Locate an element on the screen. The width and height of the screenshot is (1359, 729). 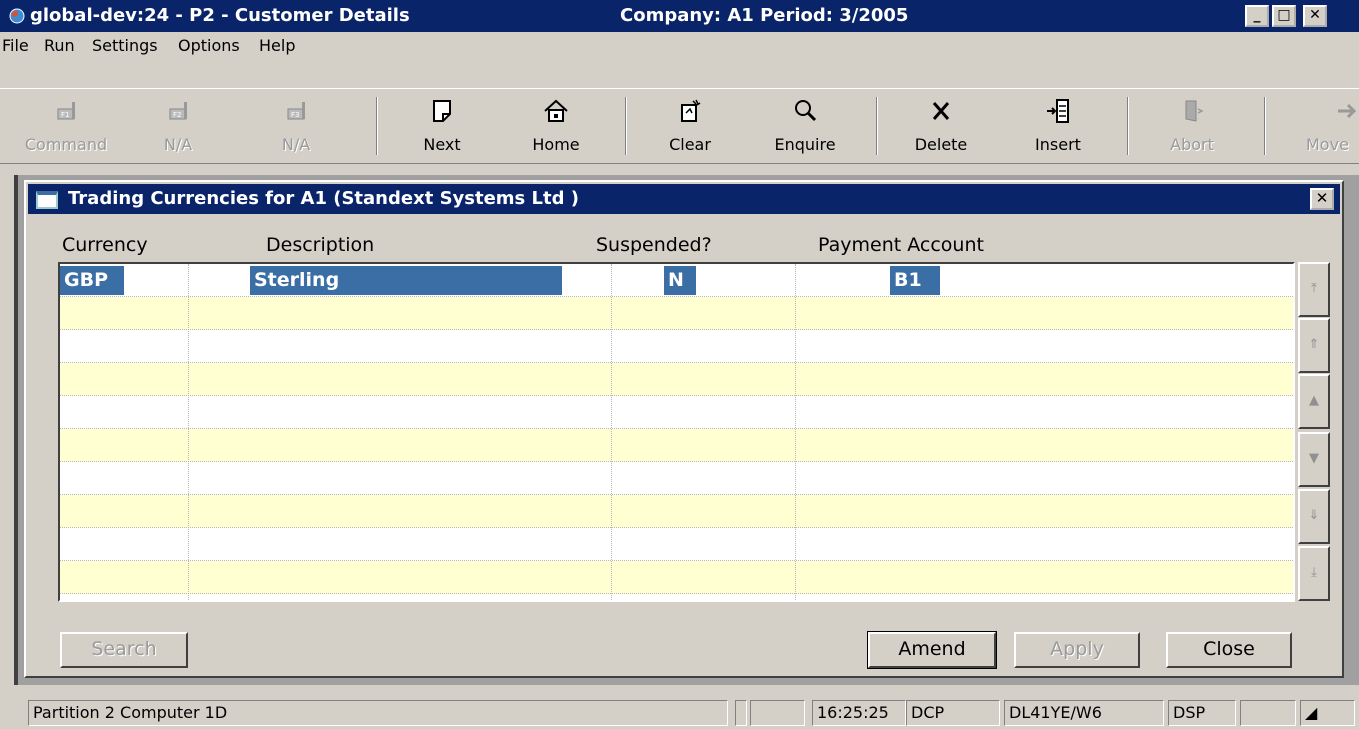
f3-key-icon: F3 is located at coordinates (296, 113).